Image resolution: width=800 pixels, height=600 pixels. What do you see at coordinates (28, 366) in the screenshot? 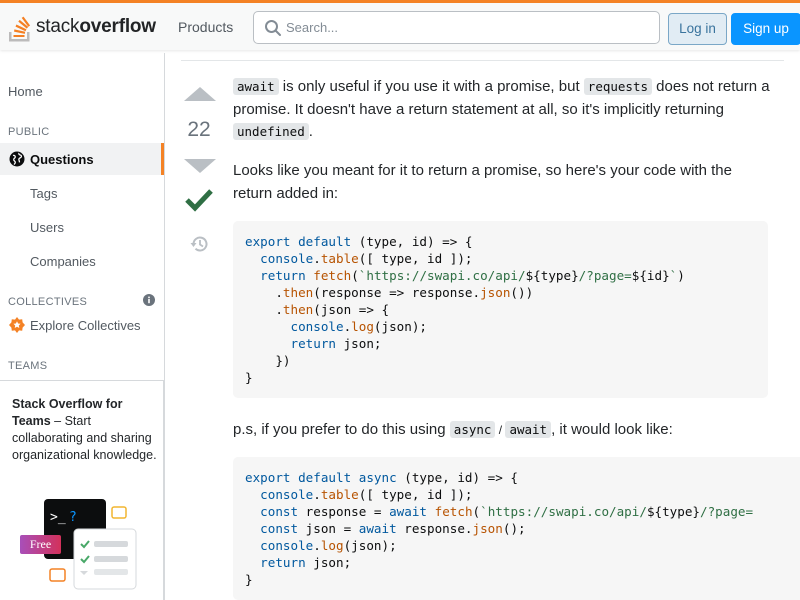
I see `nav-section-teams: TEAMS` at bounding box center [28, 366].